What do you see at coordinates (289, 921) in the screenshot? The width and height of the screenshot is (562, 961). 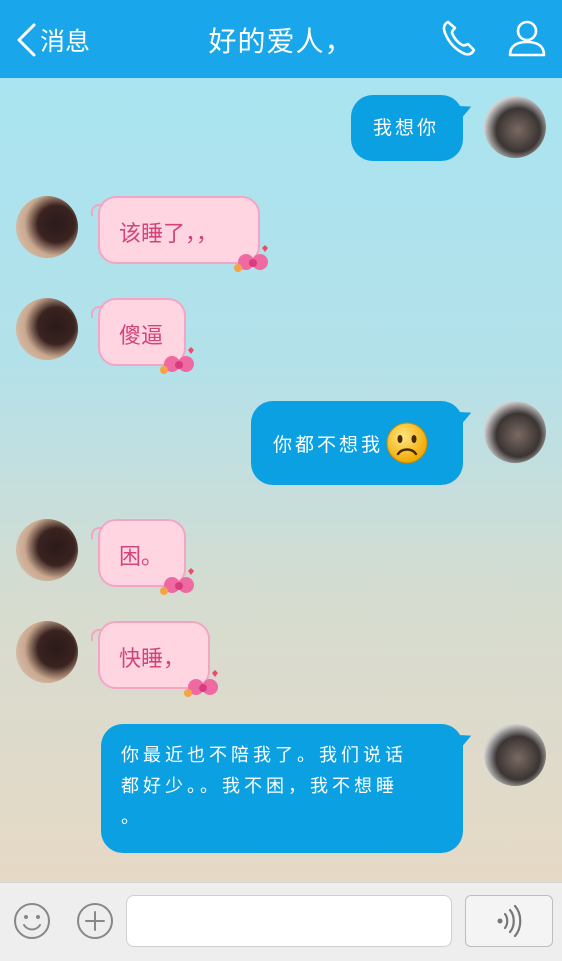 I see `message-input` at bounding box center [289, 921].